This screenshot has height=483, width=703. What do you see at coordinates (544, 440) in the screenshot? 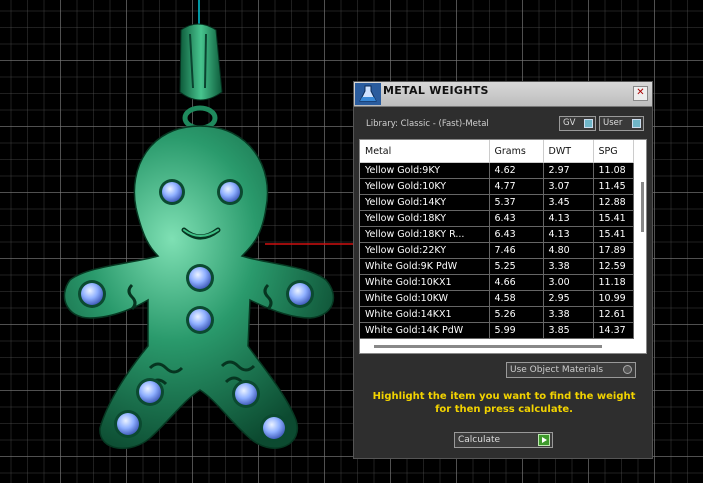
I see `play-icon` at bounding box center [544, 440].